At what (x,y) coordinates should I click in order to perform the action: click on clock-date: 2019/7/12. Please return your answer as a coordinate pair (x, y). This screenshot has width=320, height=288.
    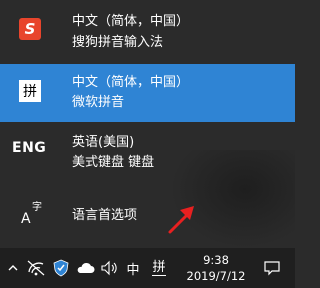
    Looking at the image, I should click on (216, 276).